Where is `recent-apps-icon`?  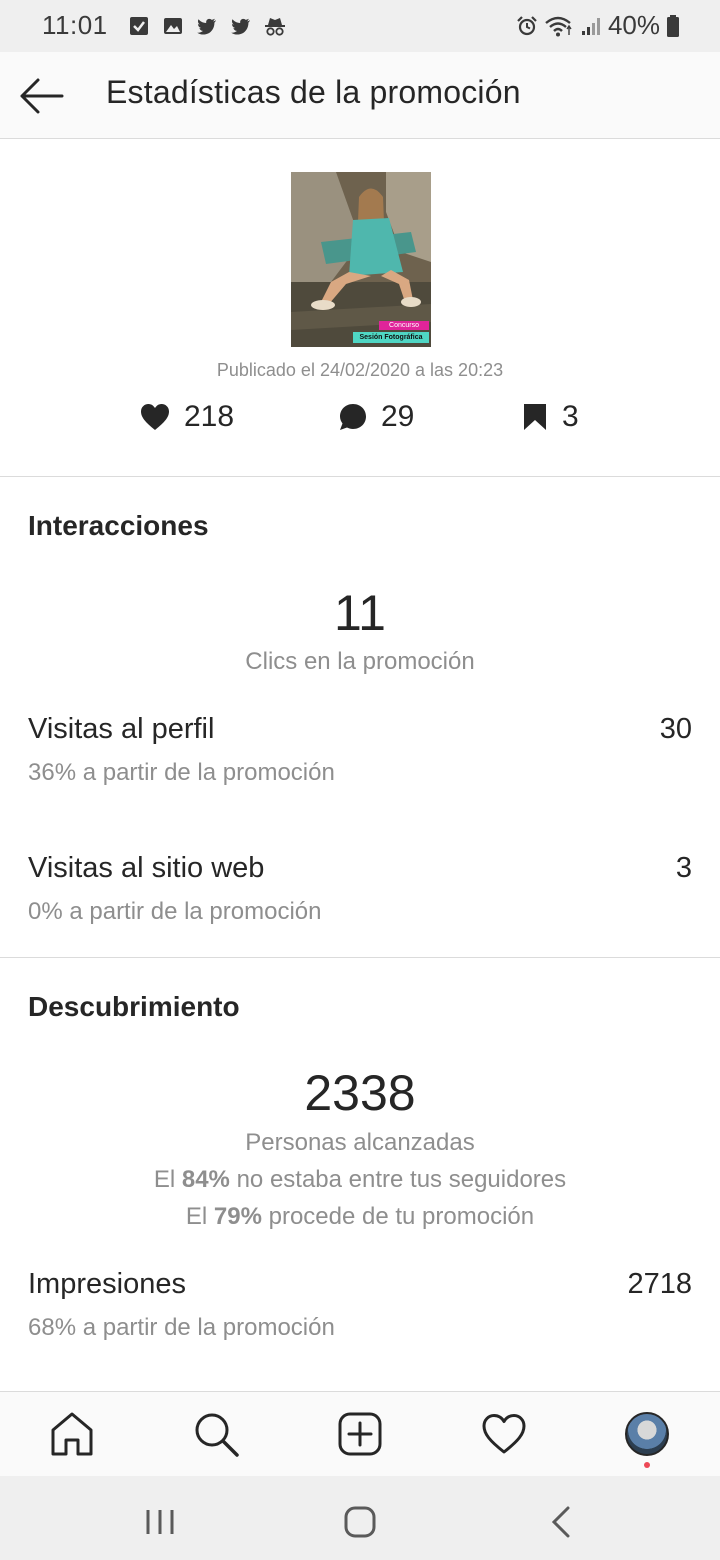
recent-apps-icon is located at coordinates (160, 1522).